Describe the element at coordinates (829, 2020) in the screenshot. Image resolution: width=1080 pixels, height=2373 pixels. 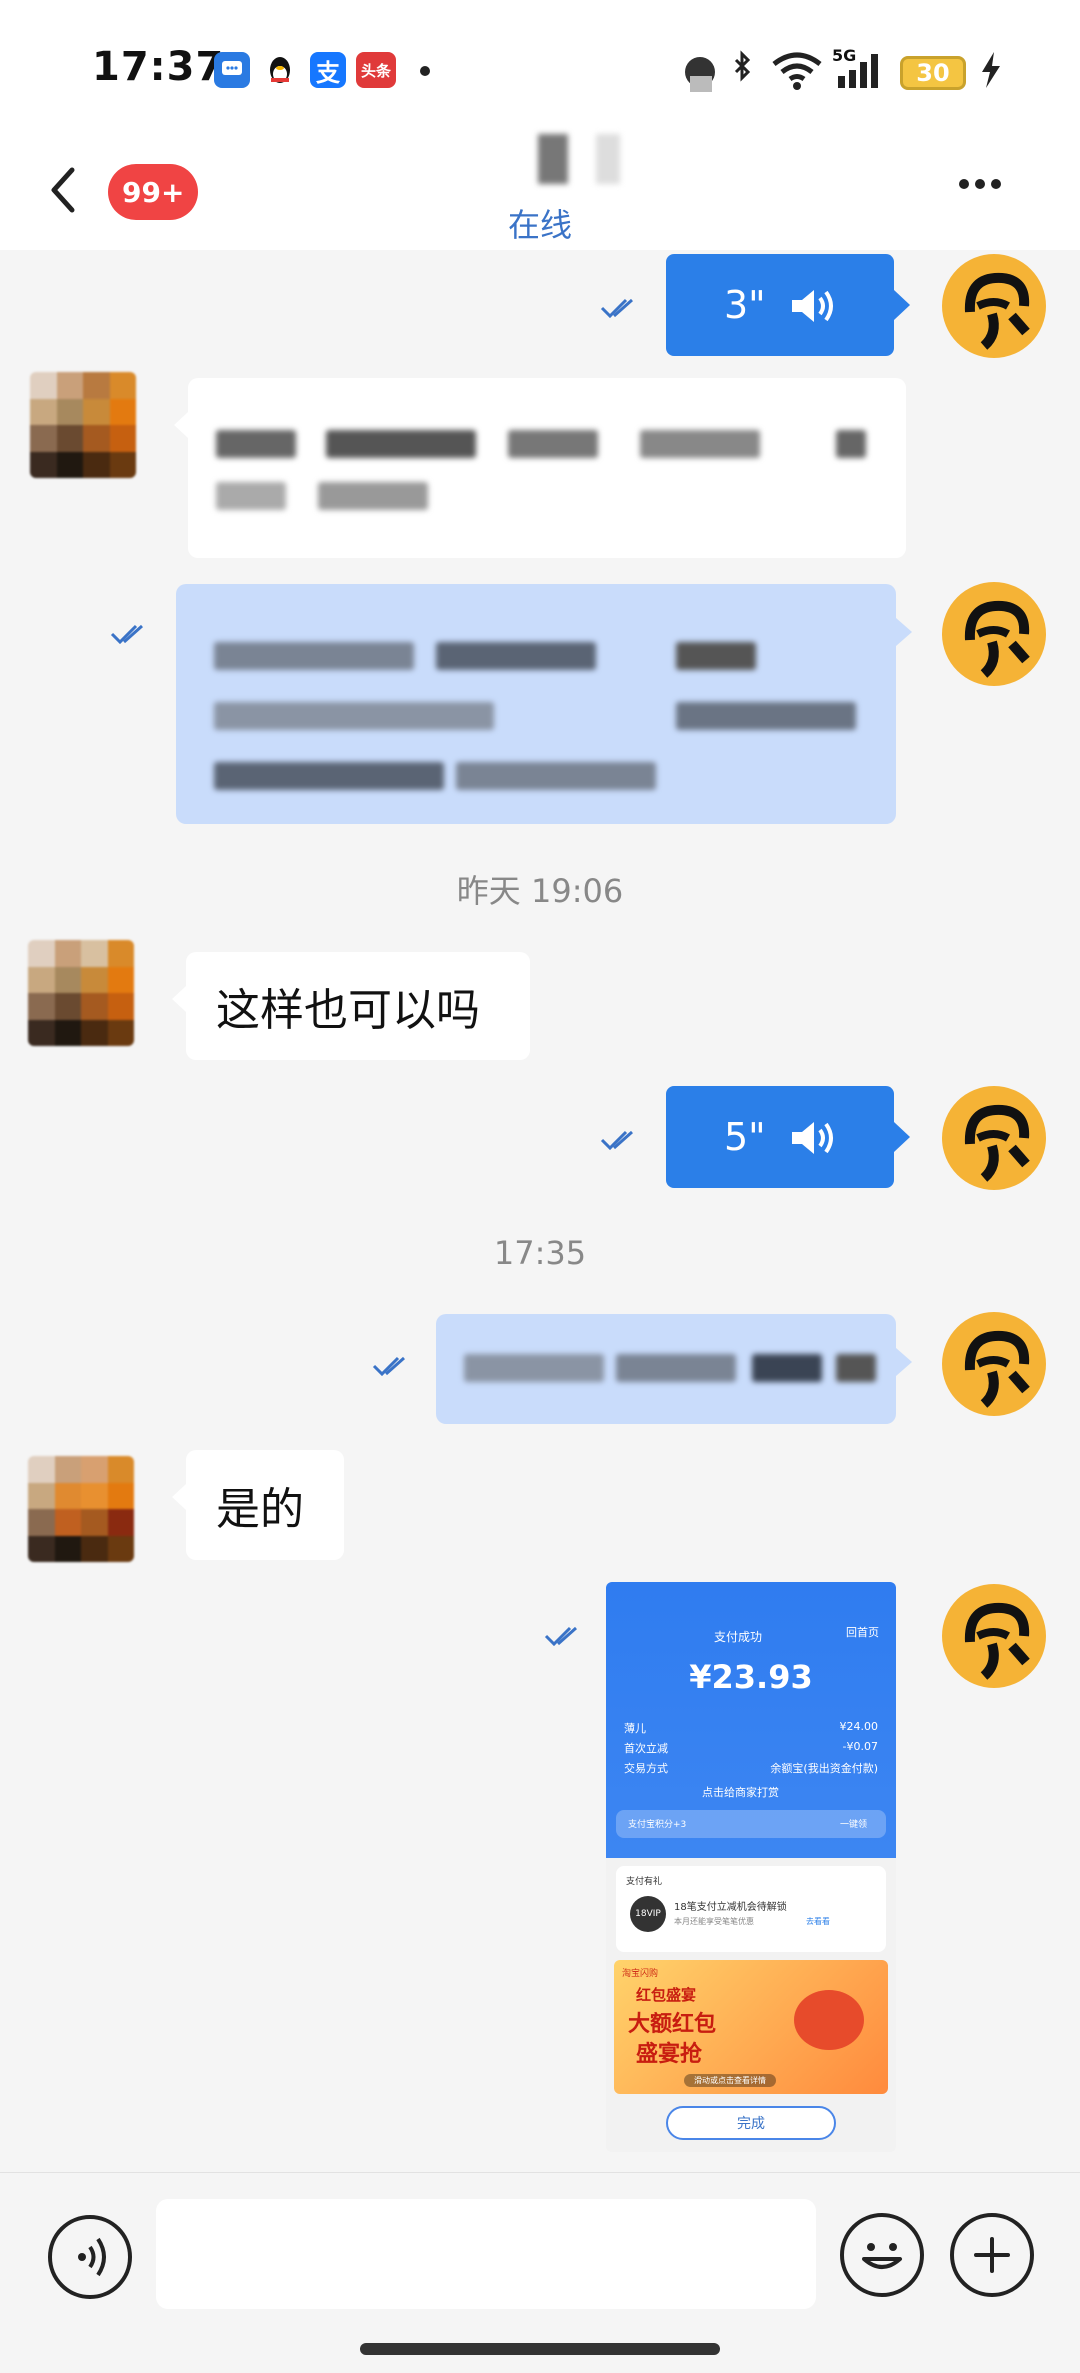
I see `red-envelope-graphic` at that location.